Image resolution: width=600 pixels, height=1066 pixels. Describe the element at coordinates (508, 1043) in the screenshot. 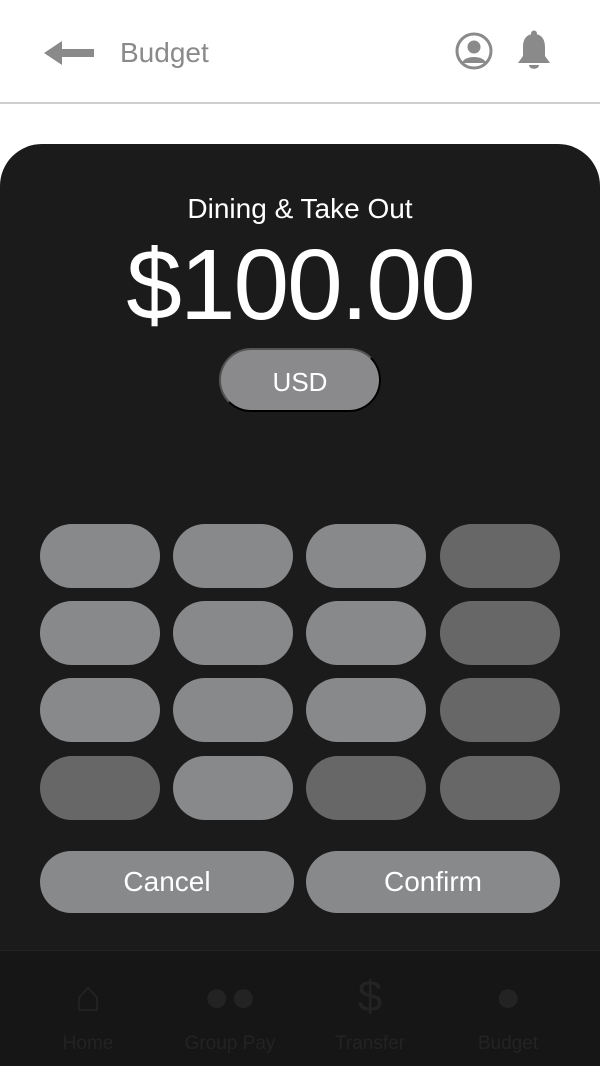

I see `nav-label-budget: Budget` at that location.